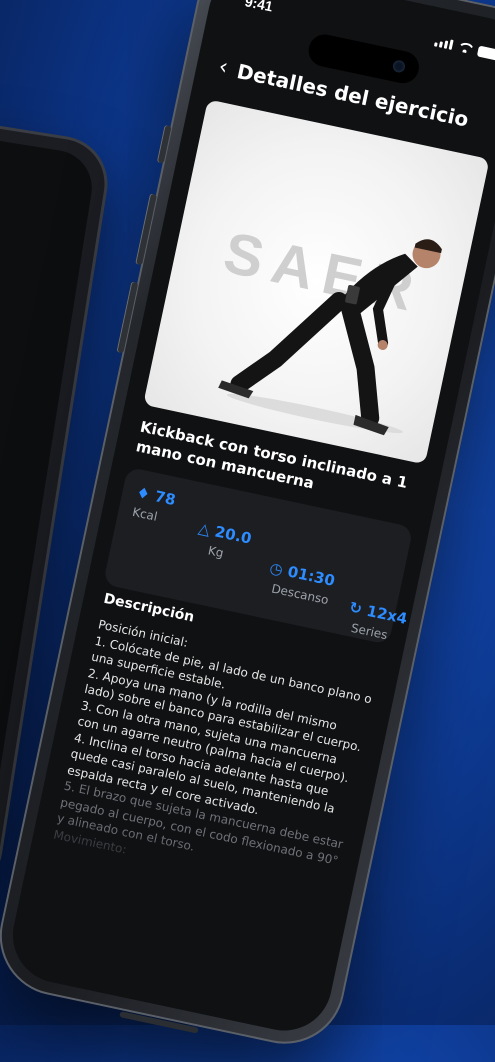 This screenshot has height=1062, width=495. I want to click on stat-series: ↻ 12x4 Series, so click(376, 621).